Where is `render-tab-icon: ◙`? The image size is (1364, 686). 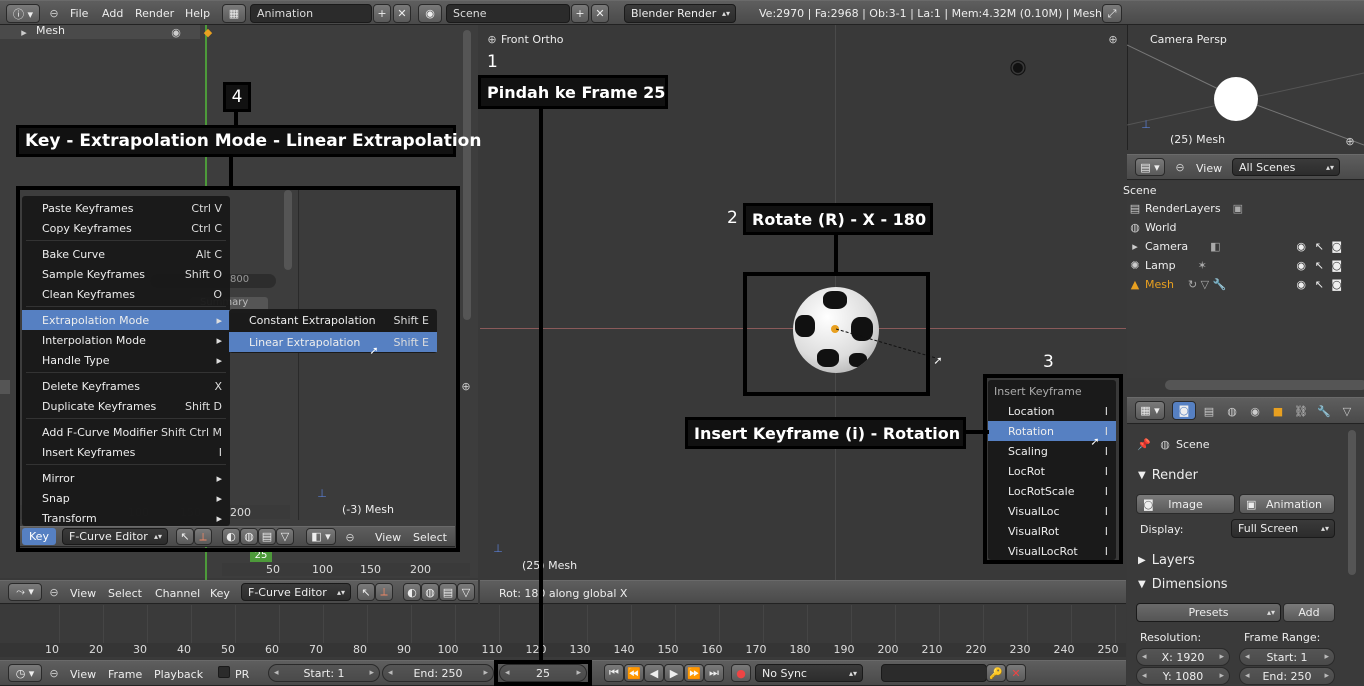 render-tab-icon: ◙ is located at coordinates (1184, 410).